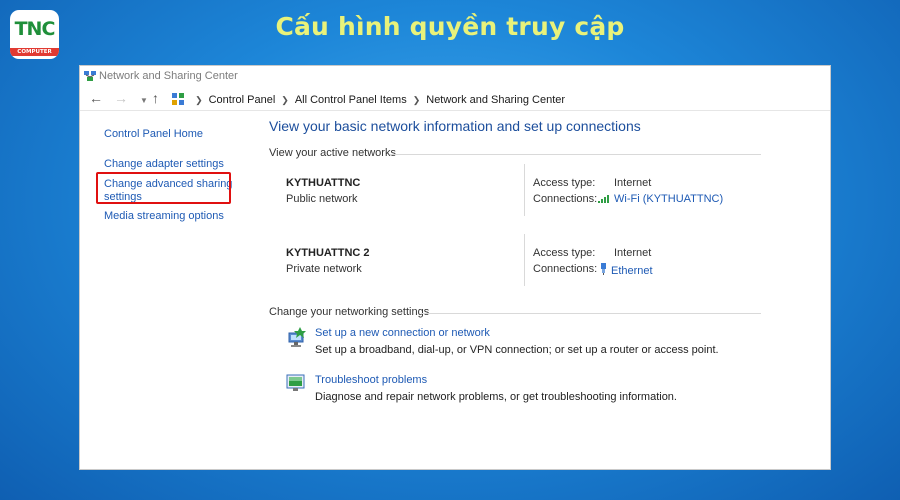  What do you see at coordinates (604, 199) in the screenshot?
I see `wifi-icon` at bounding box center [604, 199].